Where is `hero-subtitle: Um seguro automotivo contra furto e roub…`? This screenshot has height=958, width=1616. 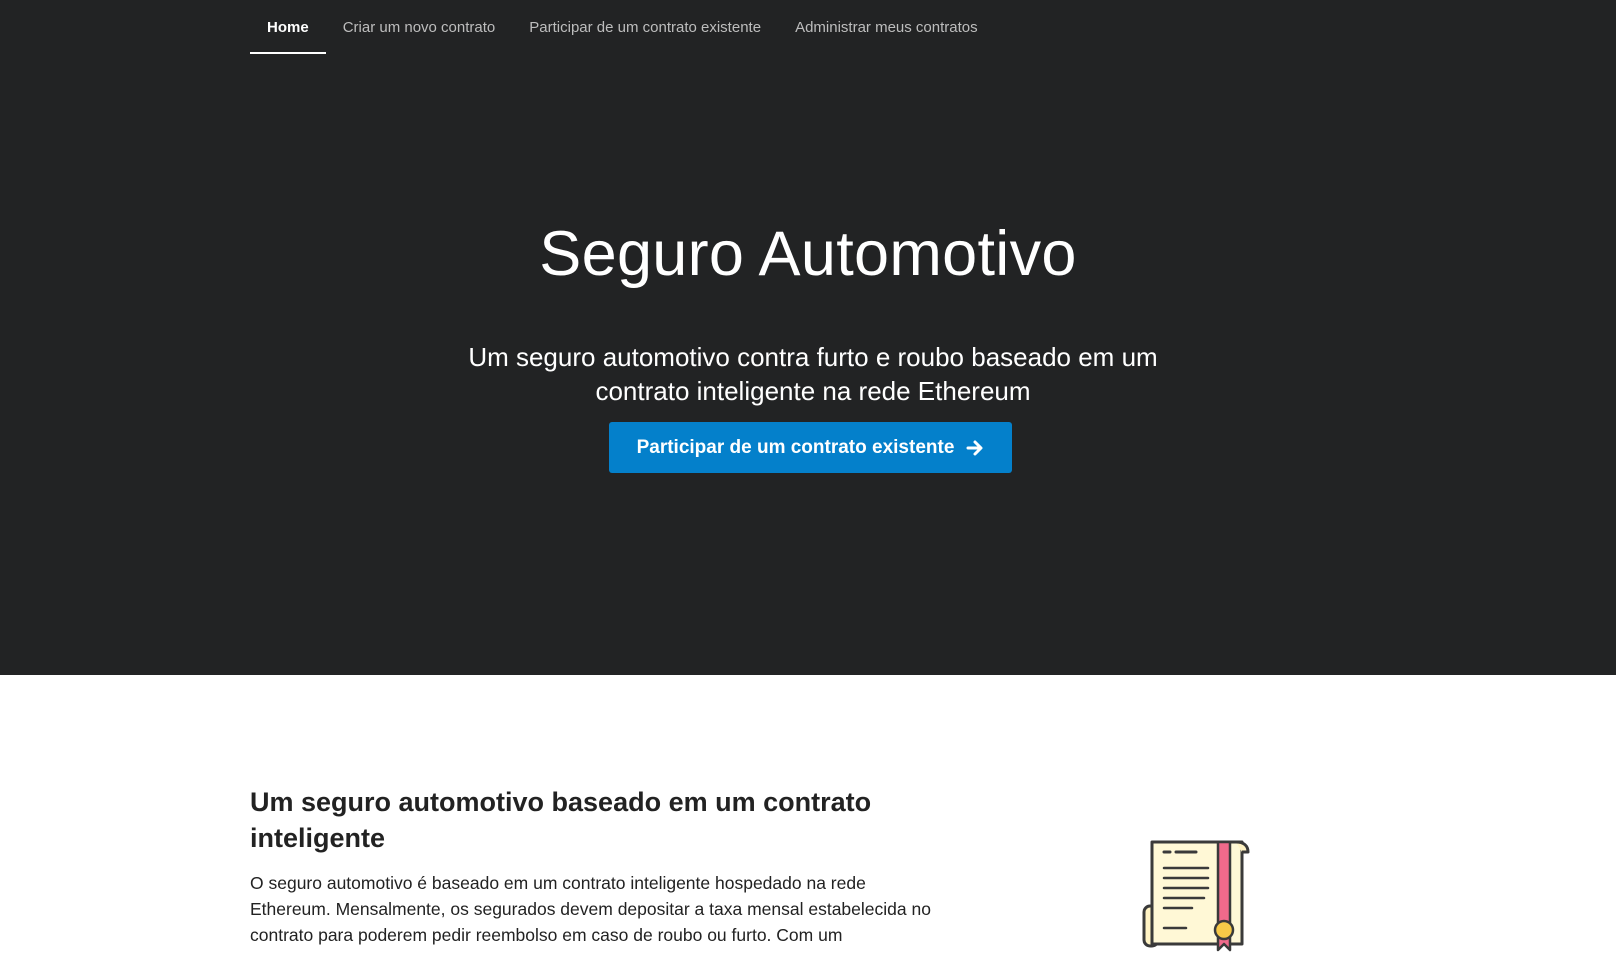 hero-subtitle: Um seguro automotivo contra furto e roub… is located at coordinates (813, 374).